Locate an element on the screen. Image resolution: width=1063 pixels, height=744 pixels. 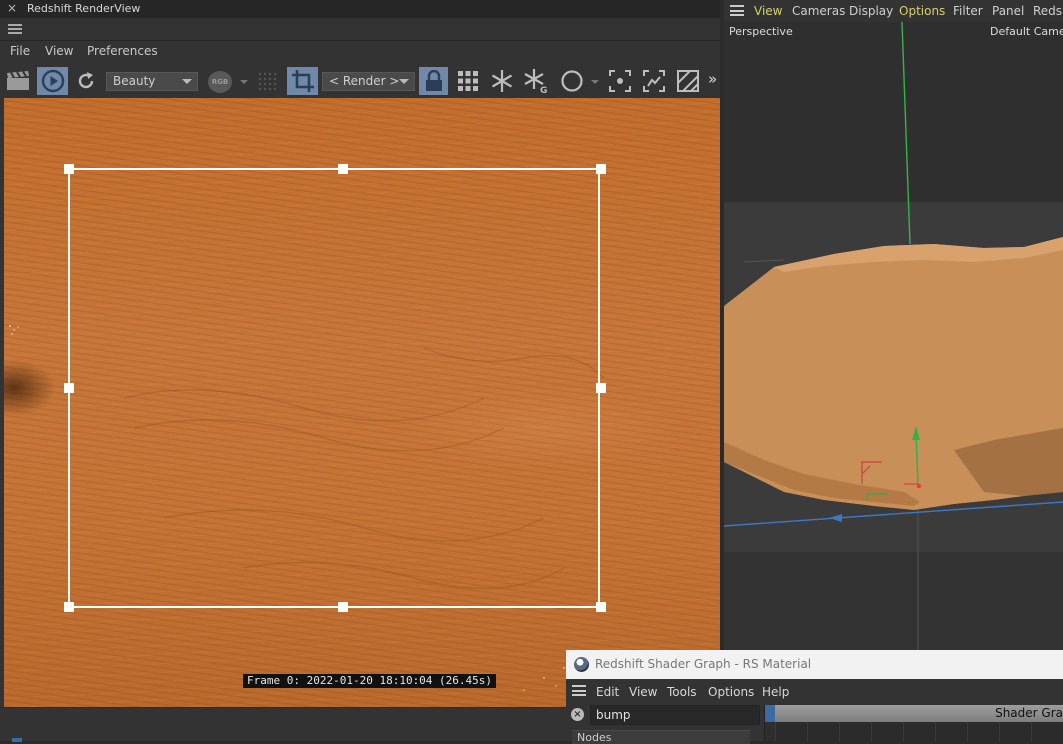
render-mode-dropdown: < Render > is located at coordinates (368, 81).